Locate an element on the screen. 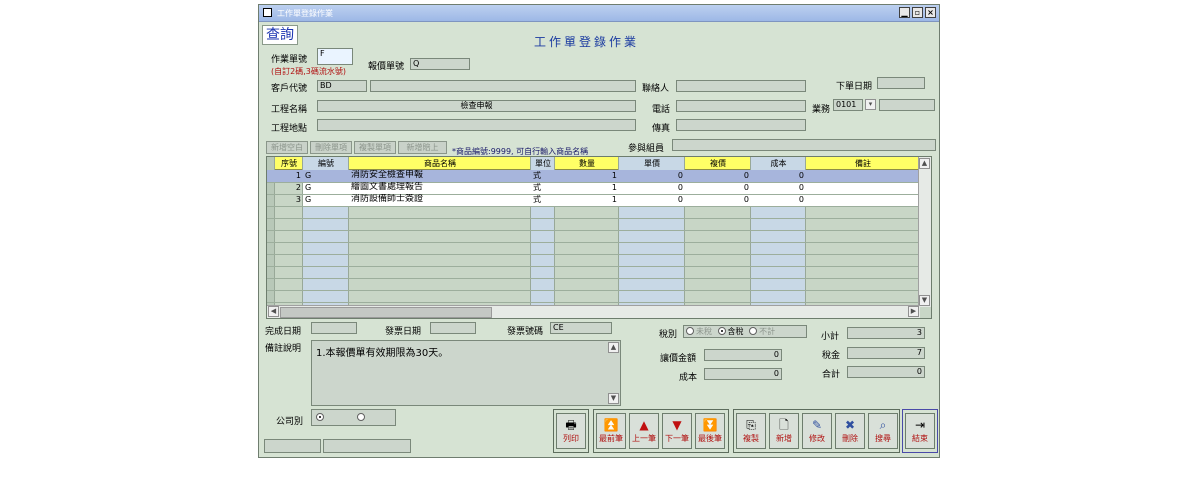 This screenshot has height=500, width=1200. tax-option-taxed: 含稅 is located at coordinates (730, 331).